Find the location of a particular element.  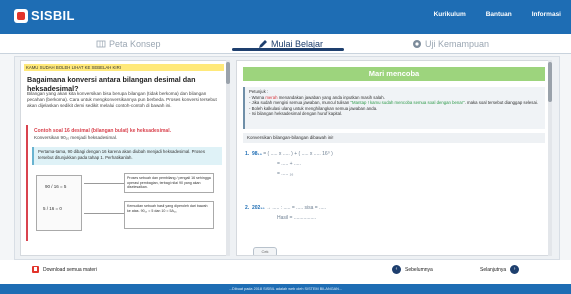

left-scrollbar-thumb is located at coordinates (228, 73).